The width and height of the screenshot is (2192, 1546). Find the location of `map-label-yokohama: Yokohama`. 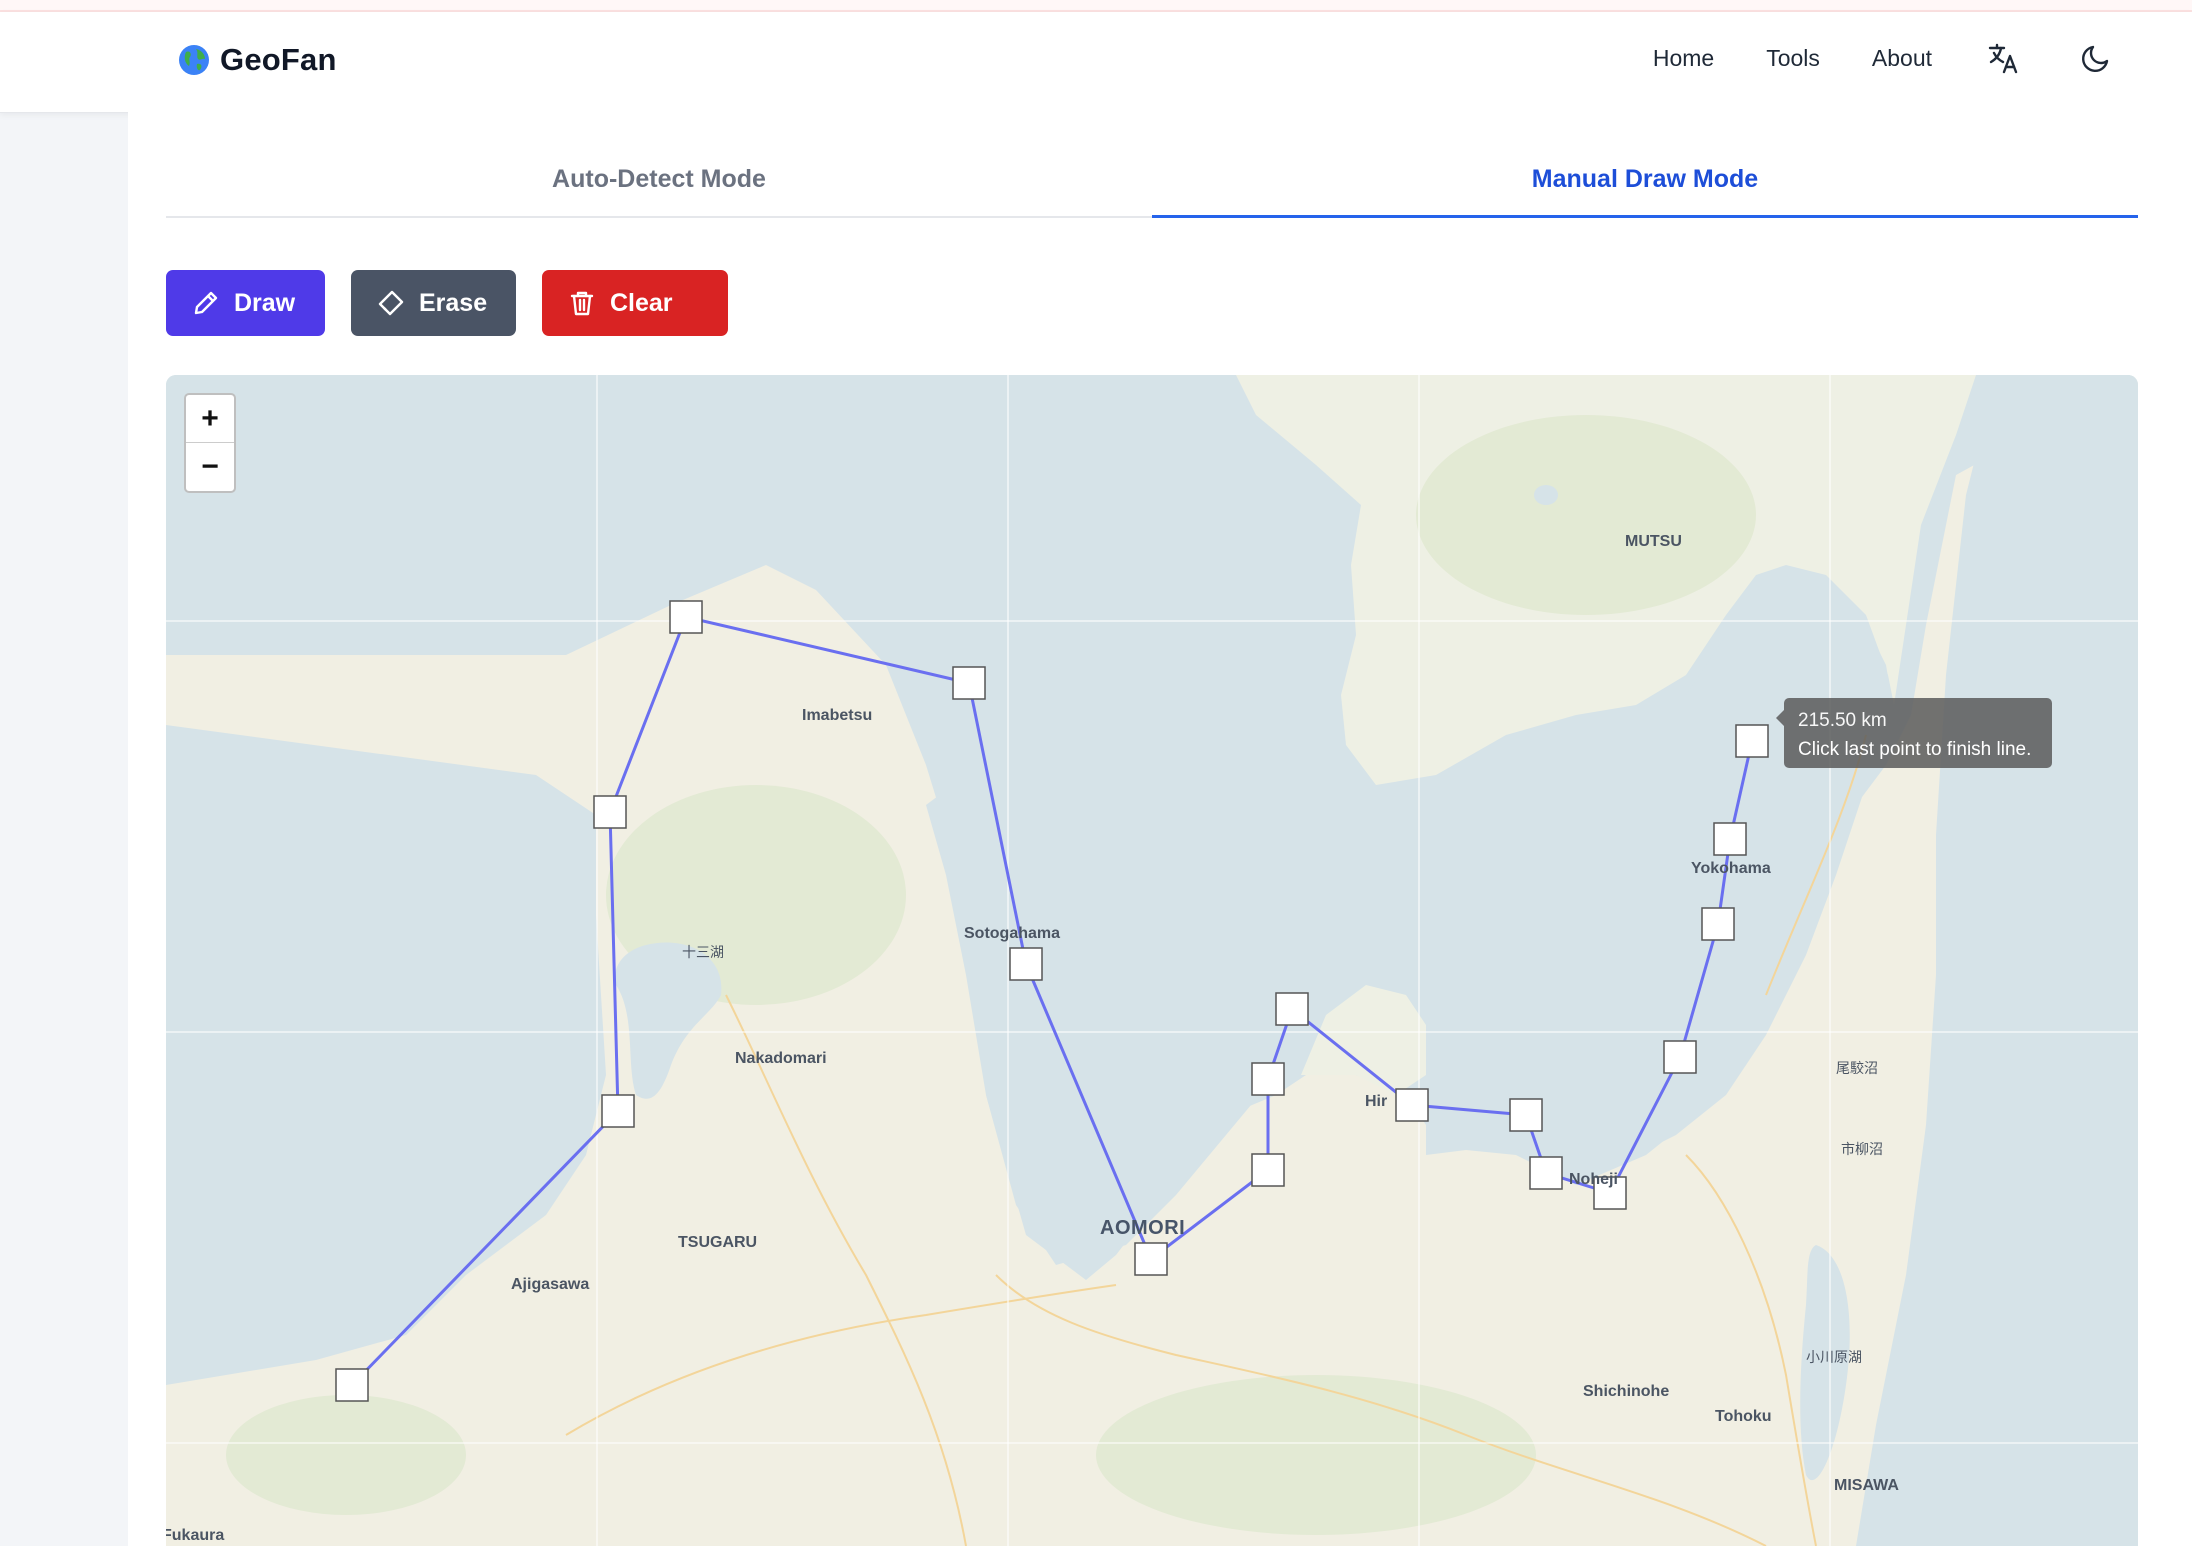

map-label-yokohama: Yokohama is located at coordinates (1731, 868).